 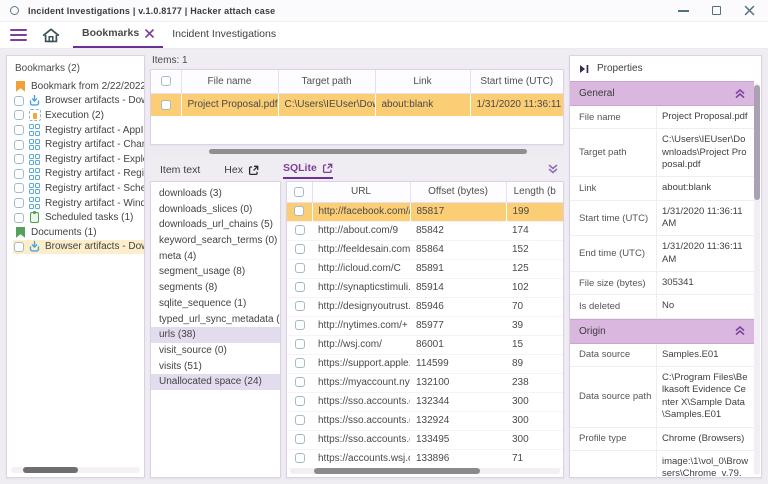 I want to click on sidebar-horizontal-scrollbar, so click(x=75, y=470).